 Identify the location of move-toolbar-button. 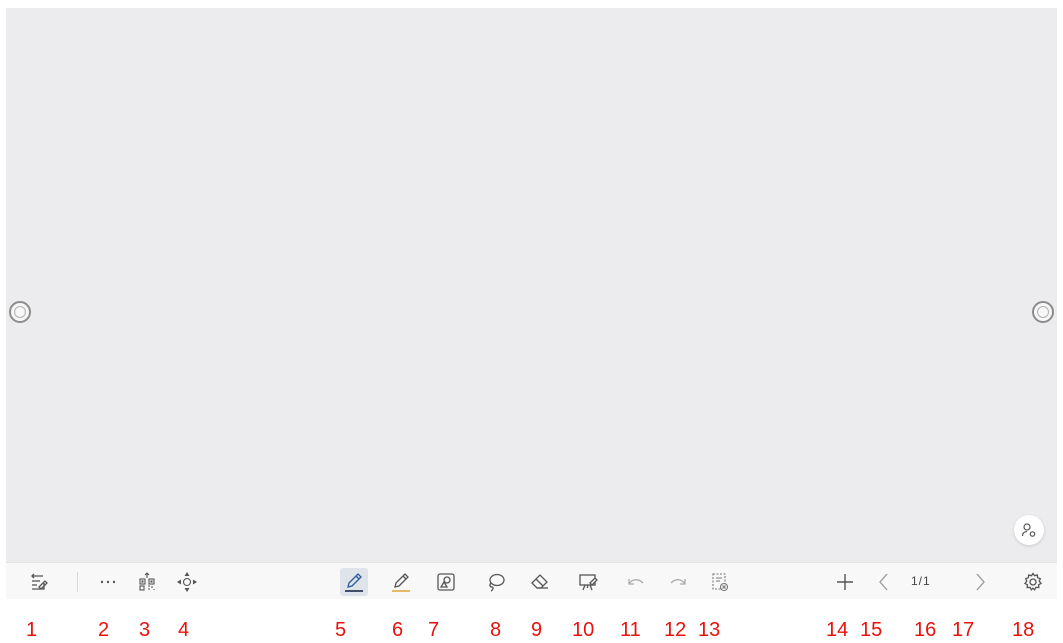
(187, 582).